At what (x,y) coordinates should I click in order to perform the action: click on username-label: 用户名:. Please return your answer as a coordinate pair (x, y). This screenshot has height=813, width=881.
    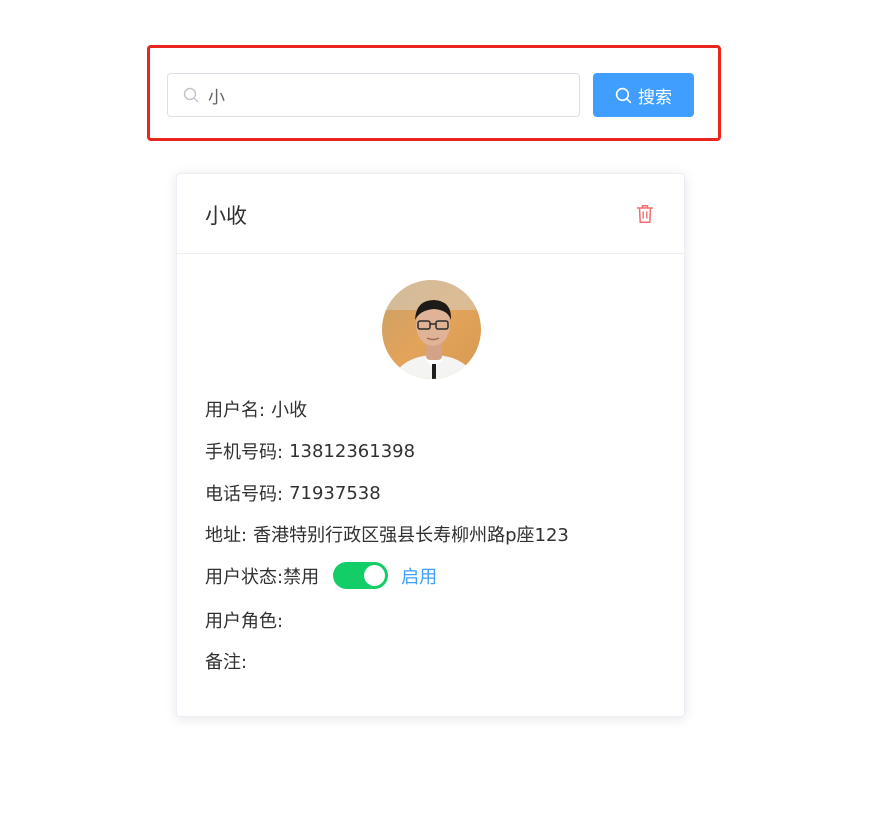
    Looking at the image, I should click on (235, 410).